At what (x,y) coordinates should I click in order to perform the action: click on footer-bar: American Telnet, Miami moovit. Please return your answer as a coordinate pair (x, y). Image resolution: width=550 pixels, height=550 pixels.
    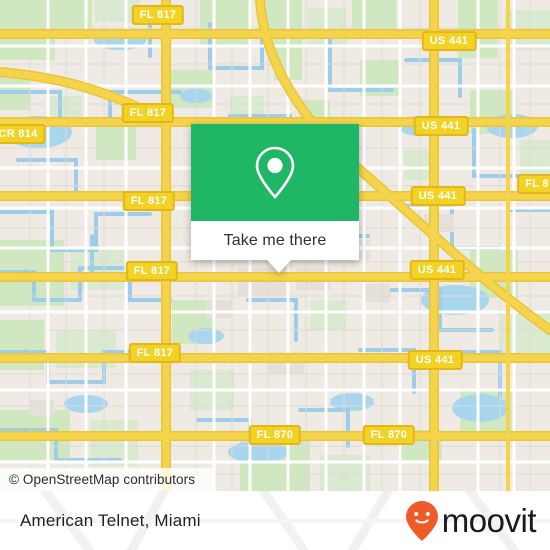
    Looking at the image, I should click on (275, 520).